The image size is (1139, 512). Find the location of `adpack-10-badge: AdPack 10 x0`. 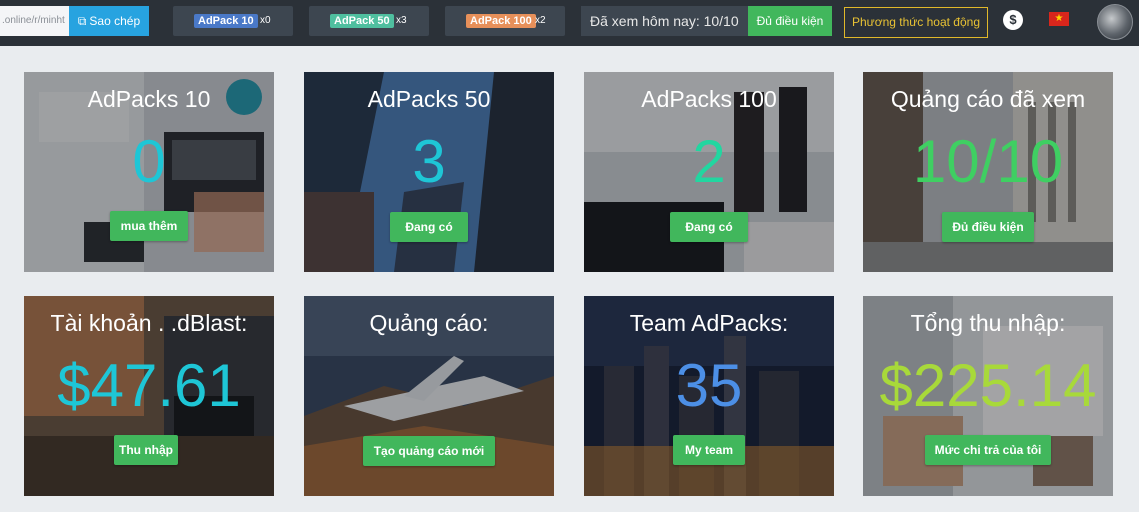

adpack-10-badge: AdPack 10 x0 is located at coordinates (233, 21).